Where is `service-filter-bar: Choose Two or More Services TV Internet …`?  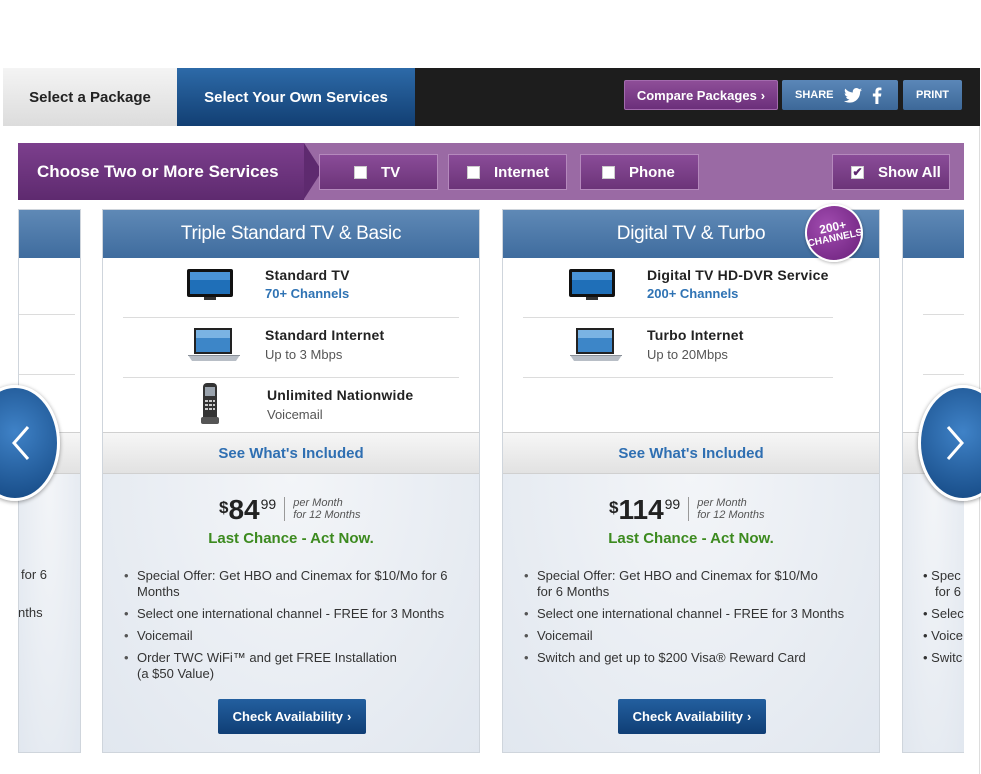
service-filter-bar: Choose Two or More Services TV Internet … is located at coordinates (491, 171).